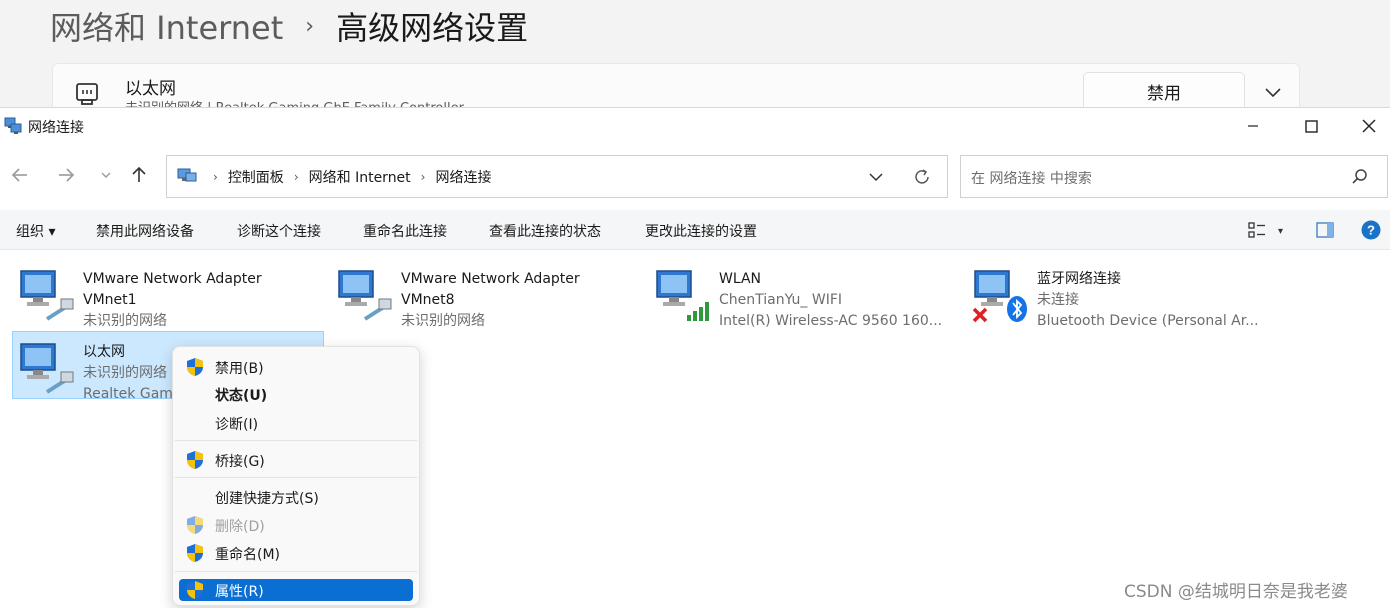 The height and width of the screenshot is (608, 1390). I want to click on navigation-bar: › 控制面板 › 网络和 Internet › 网络连接 在 网络连接 中搜索, so click(695, 176).